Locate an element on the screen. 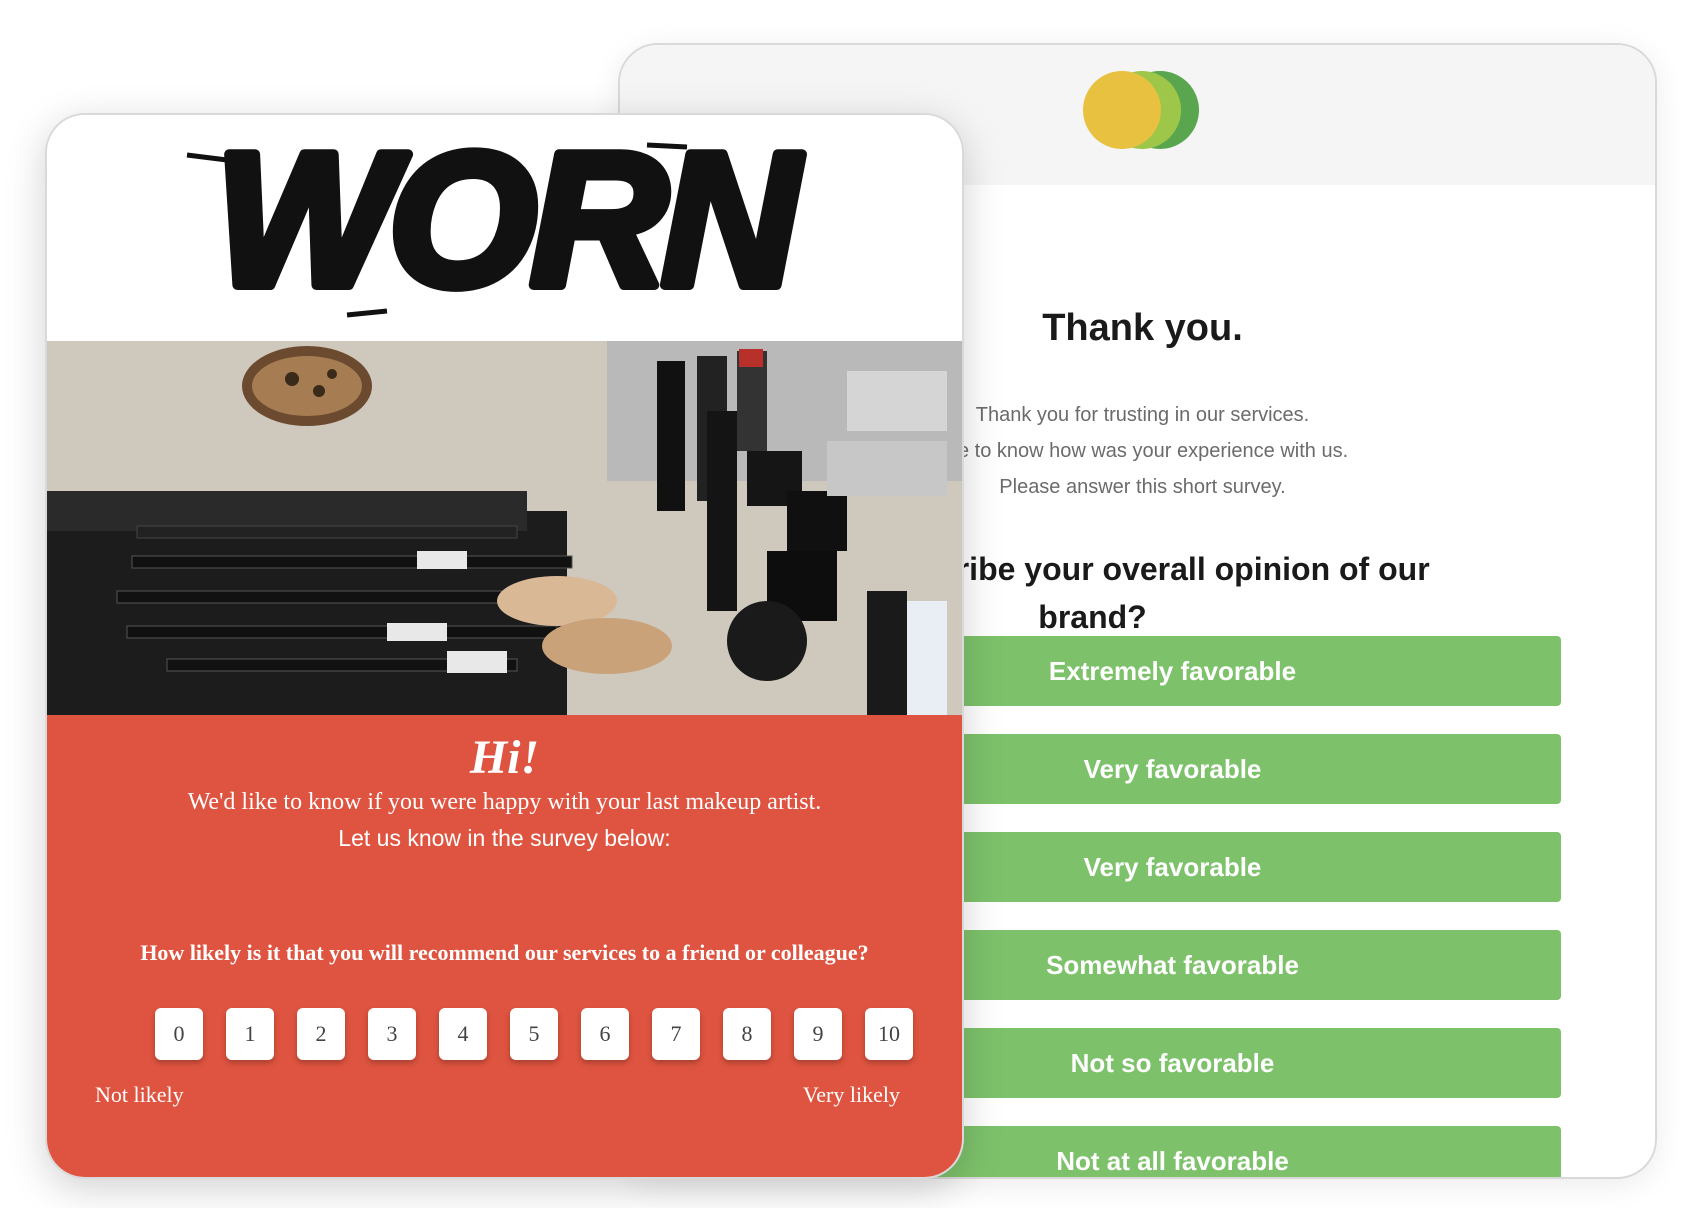 This screenshot has width=1689, height=1208. score-10-button: 10 is located at coordinates (889, 1034).